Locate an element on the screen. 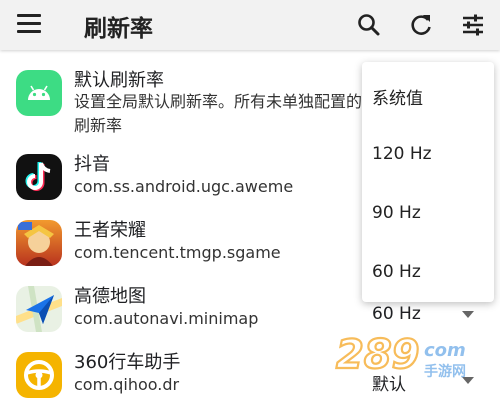  refresh-rate-select: 60 Hz is located at coordinates (396, 314).